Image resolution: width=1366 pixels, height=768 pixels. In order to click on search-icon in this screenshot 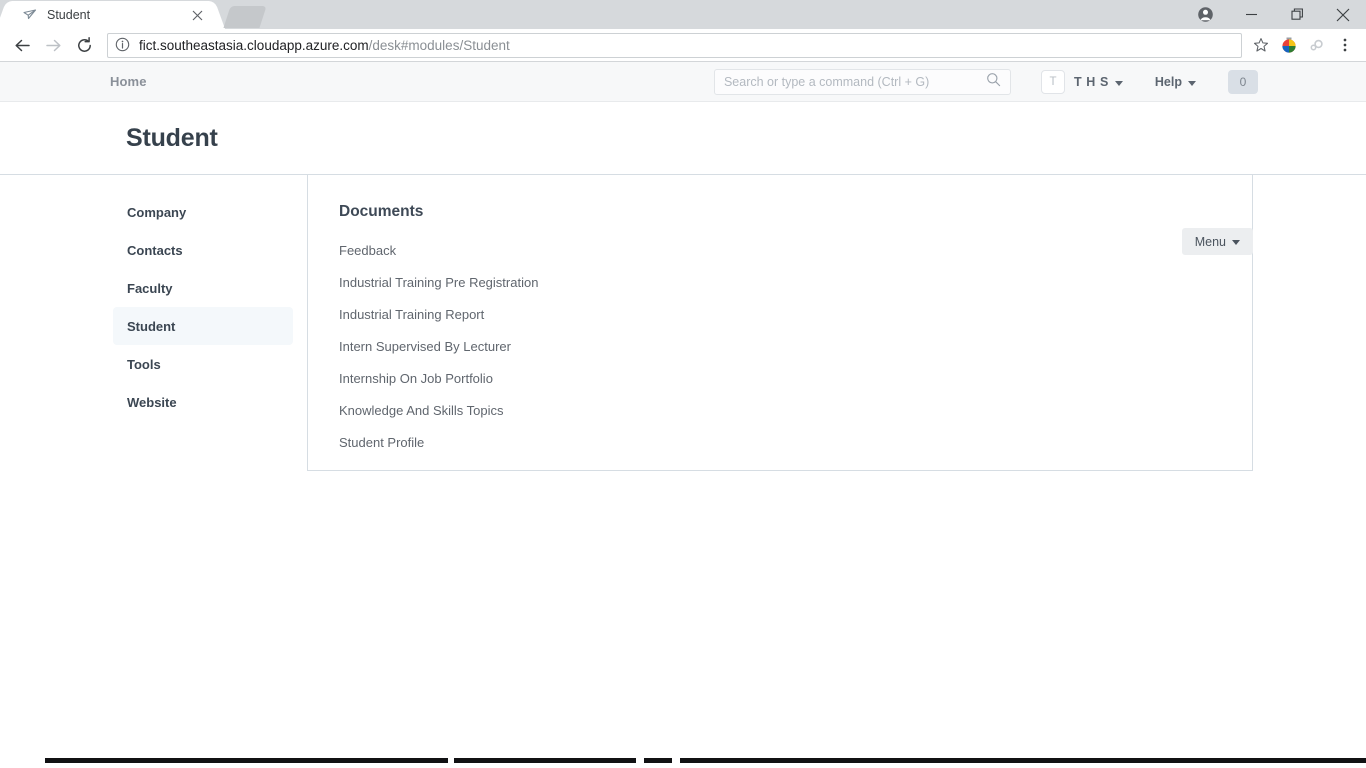, I will do `click(993, 82)`.